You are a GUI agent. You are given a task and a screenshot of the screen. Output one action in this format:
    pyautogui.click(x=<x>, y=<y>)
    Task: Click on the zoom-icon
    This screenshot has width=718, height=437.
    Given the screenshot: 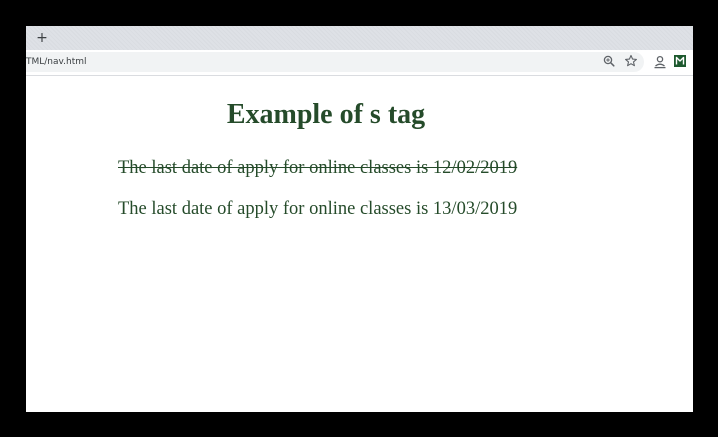 What is the action you would take?
    pyautogui.click(x=609, y=61)
    